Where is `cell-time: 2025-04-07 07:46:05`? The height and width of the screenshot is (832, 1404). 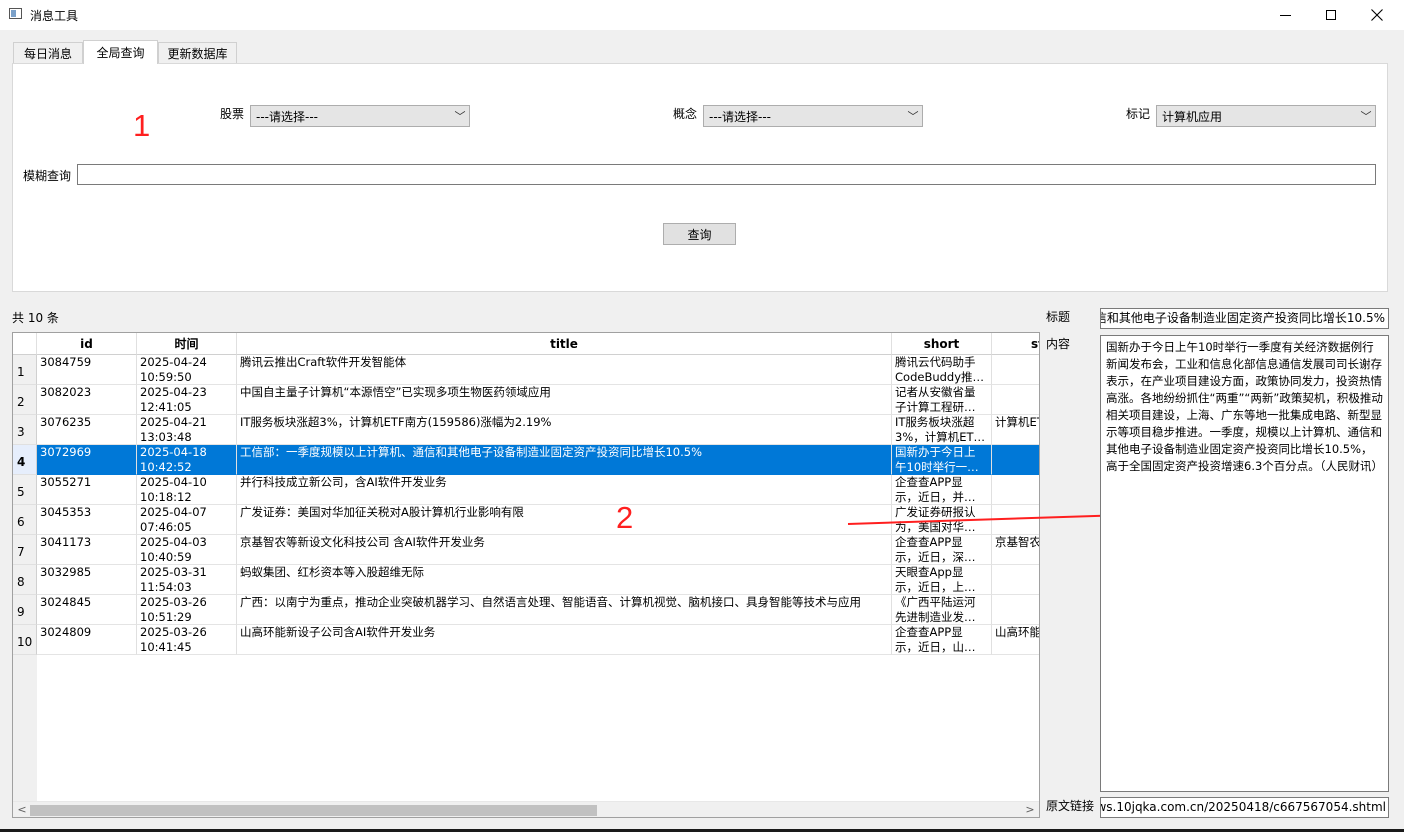
cell-time: 2025-04-07 07:46:05 is located at coordinates (187, 520).